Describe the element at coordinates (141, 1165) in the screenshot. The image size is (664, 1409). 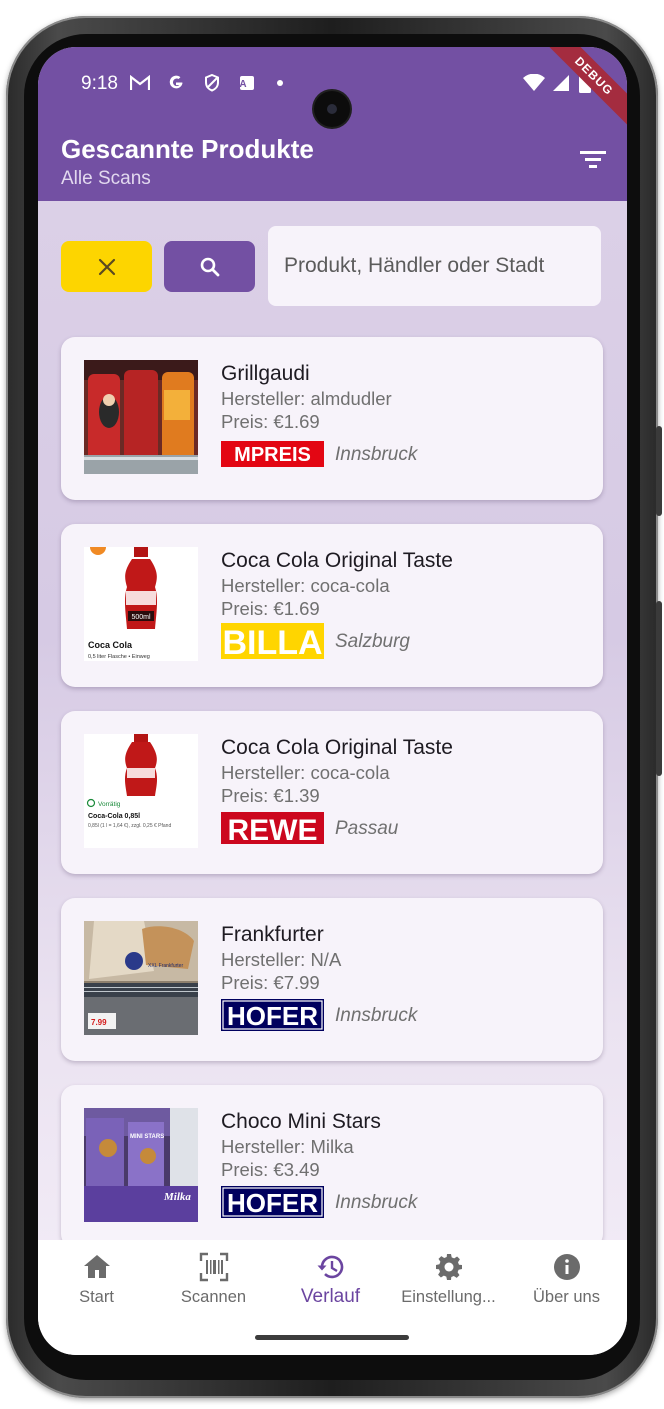
I see `product-image: MINI STARS Milka` at that location.